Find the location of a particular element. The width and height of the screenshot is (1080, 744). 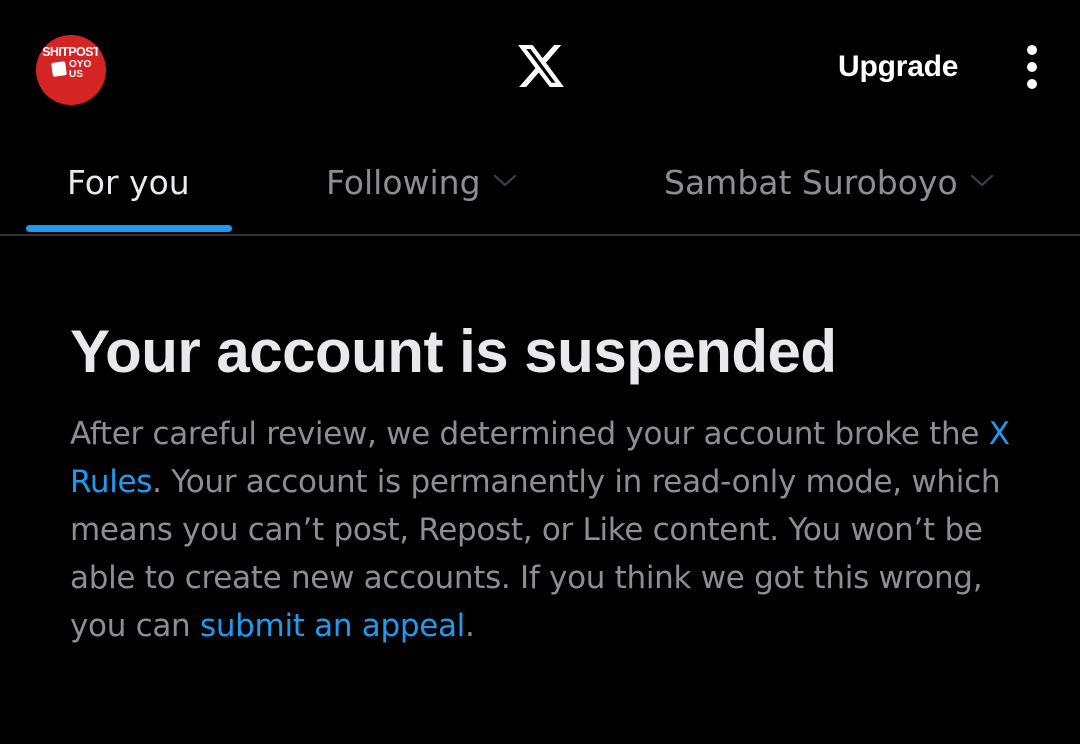

message-text: . is located at coordinates (470, 626).